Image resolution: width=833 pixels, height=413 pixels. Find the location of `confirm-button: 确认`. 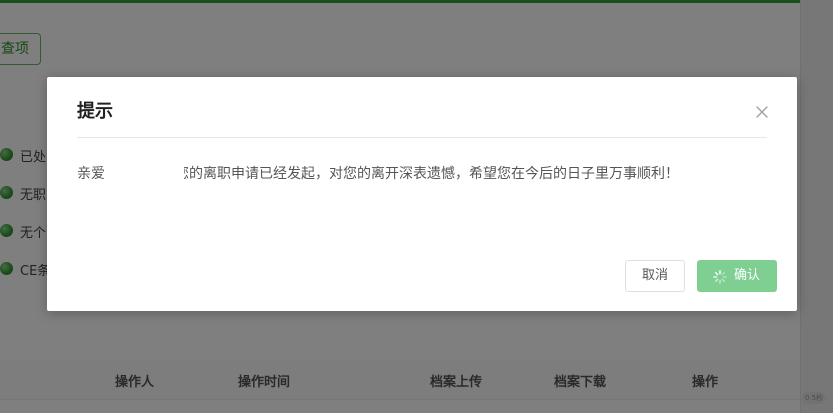

confirm-button: 确认 is located at coordinates (737, 276).